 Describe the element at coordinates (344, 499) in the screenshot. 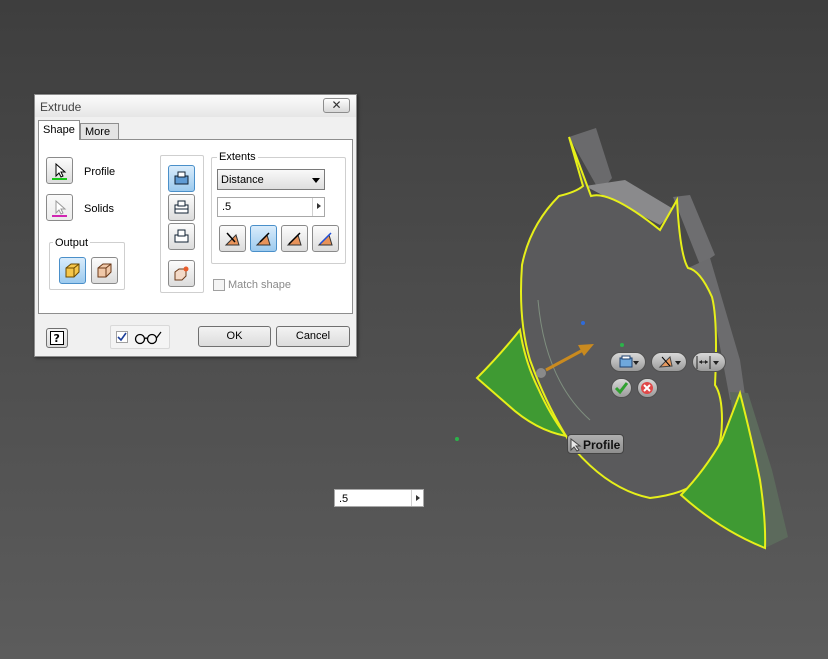

I see `viewport-distance-value: .5` at that location.